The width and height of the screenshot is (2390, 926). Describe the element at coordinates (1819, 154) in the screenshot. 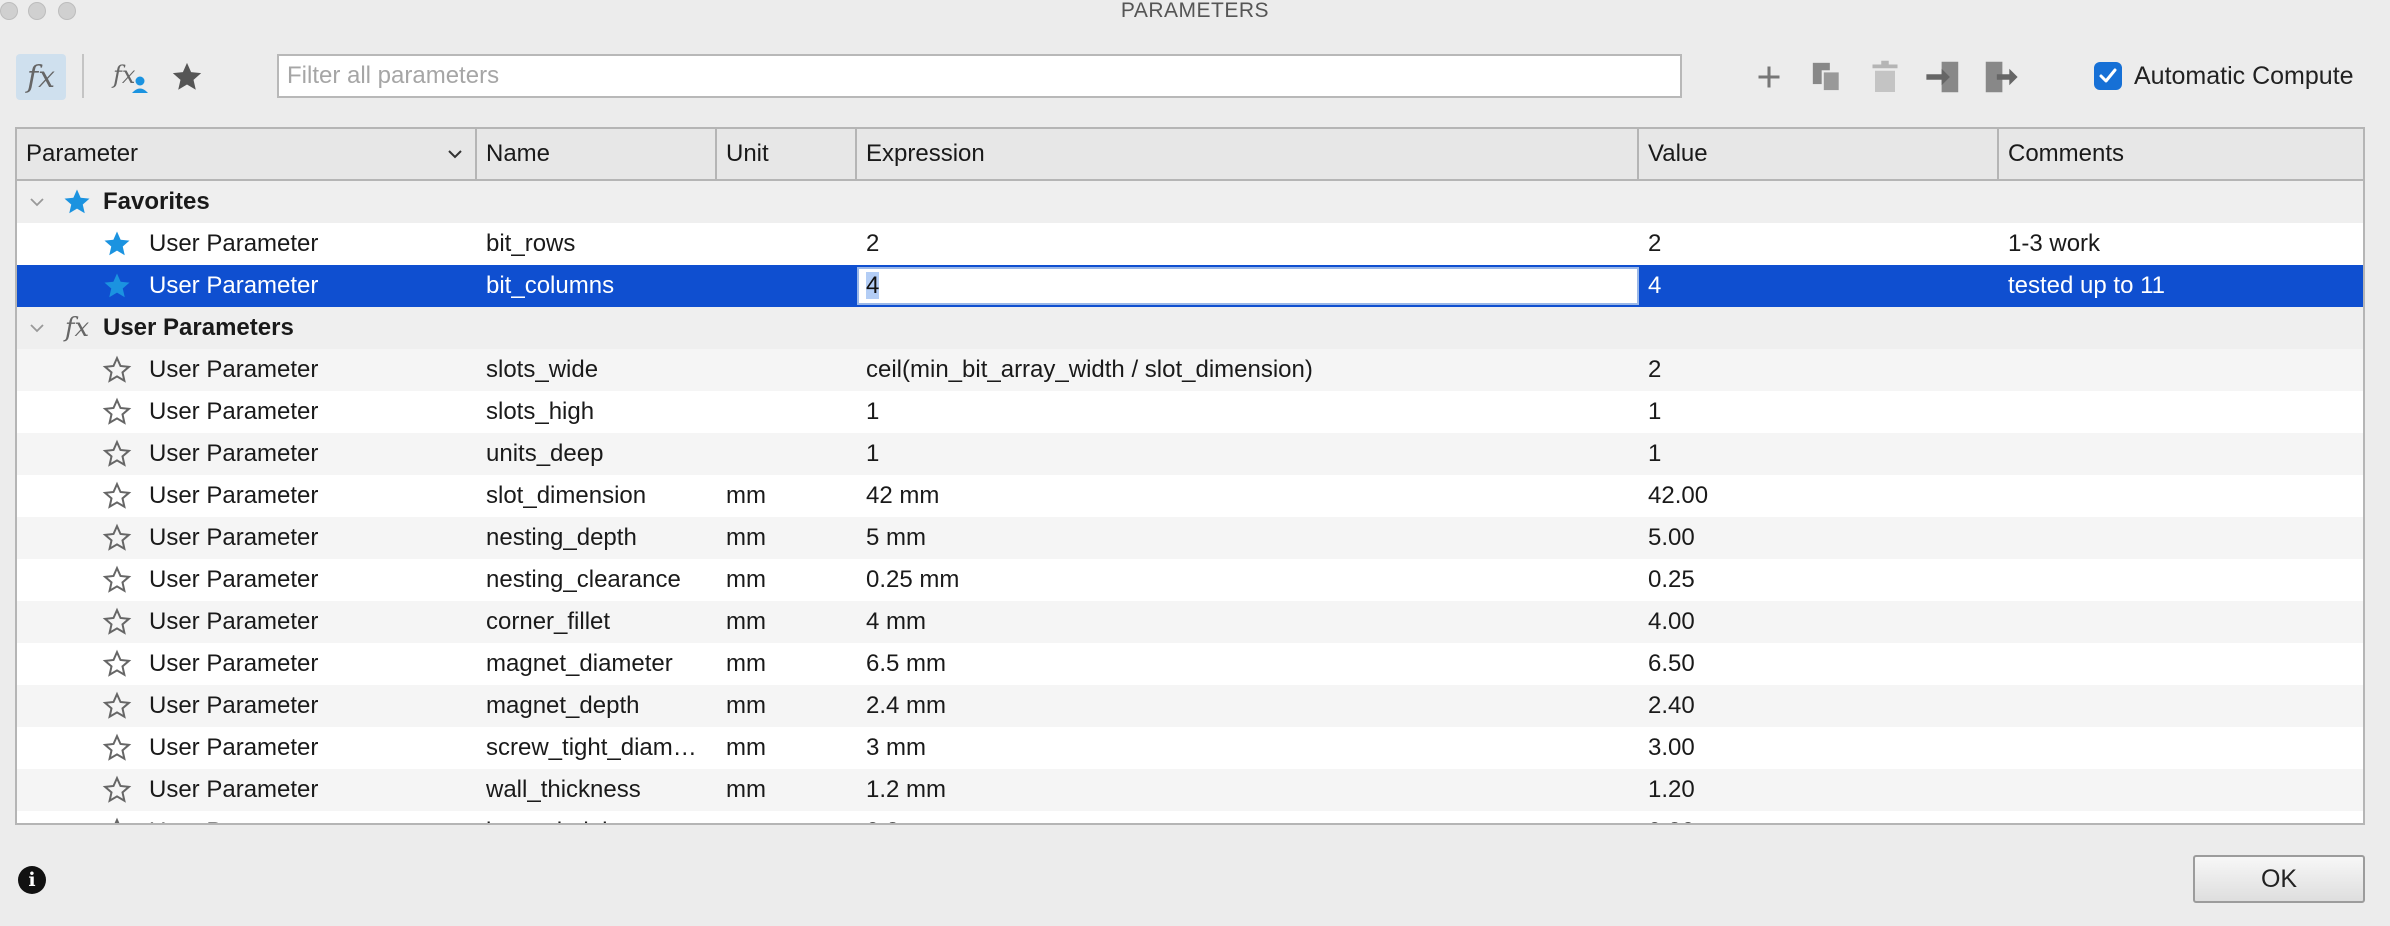

I see `column-header-value: Value` at that location.